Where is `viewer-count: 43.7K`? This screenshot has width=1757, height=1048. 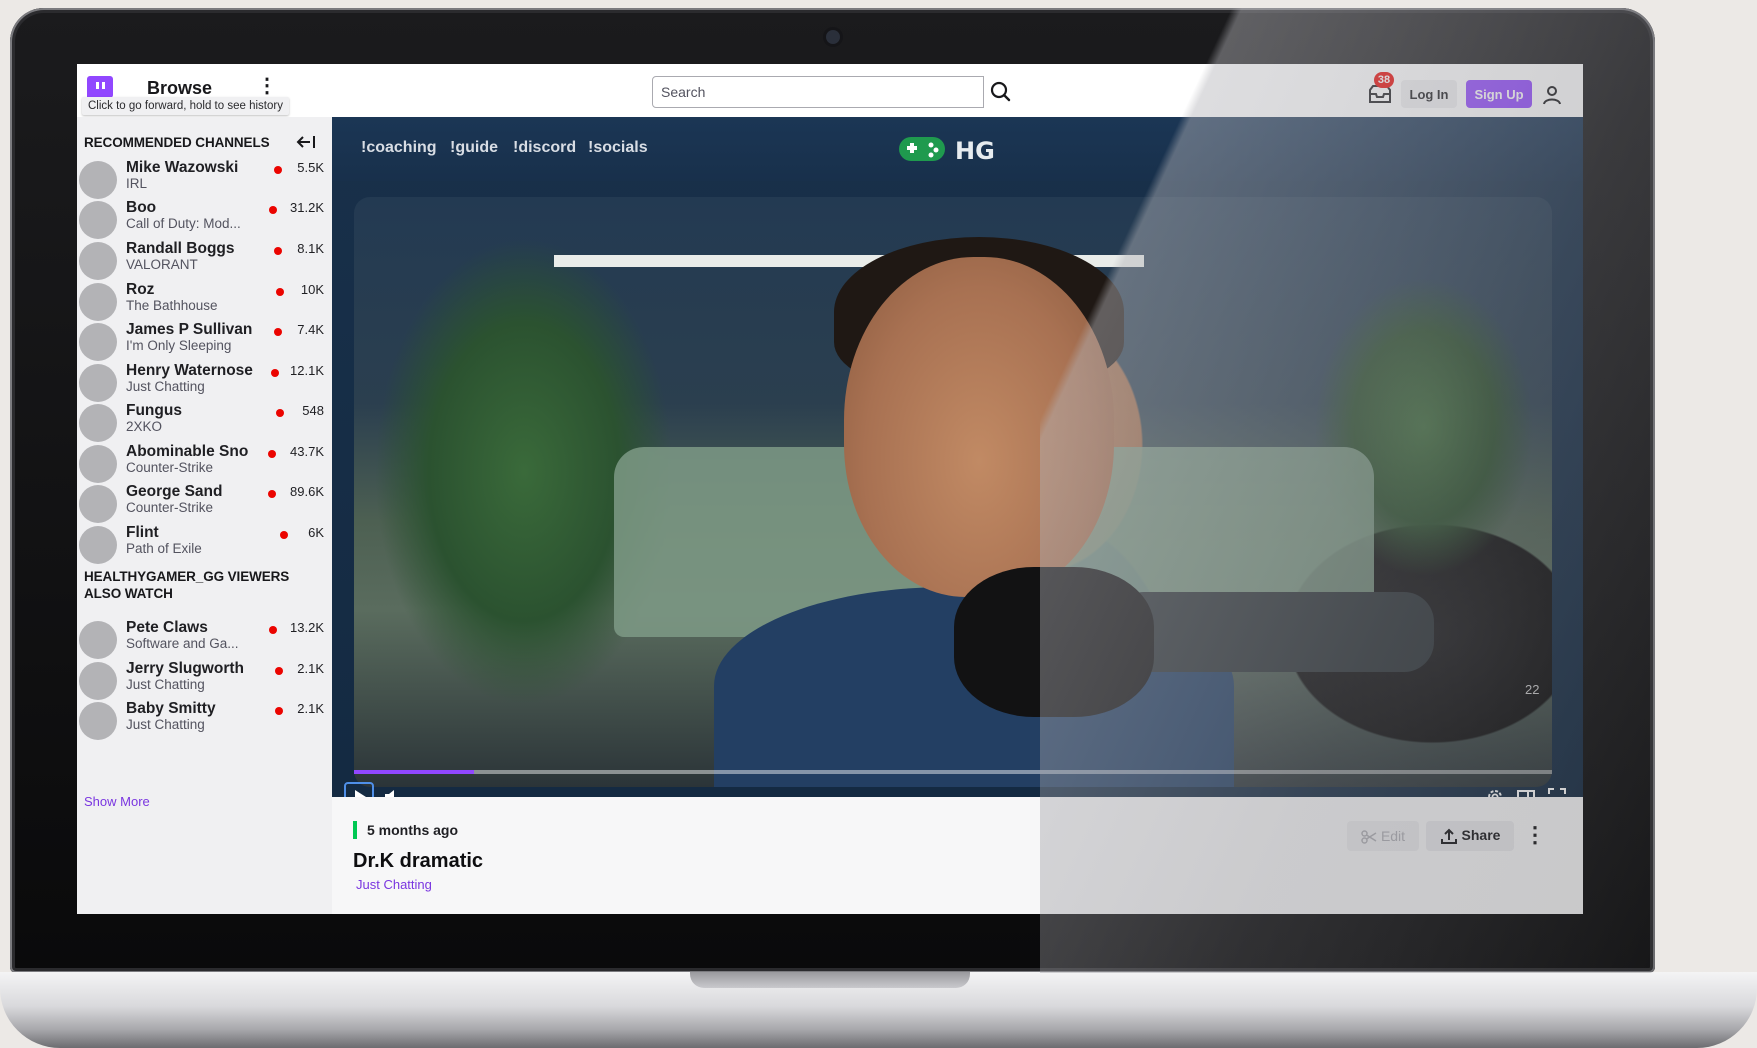
viewer-count: 43.7K is located at coordinates (307, 451).